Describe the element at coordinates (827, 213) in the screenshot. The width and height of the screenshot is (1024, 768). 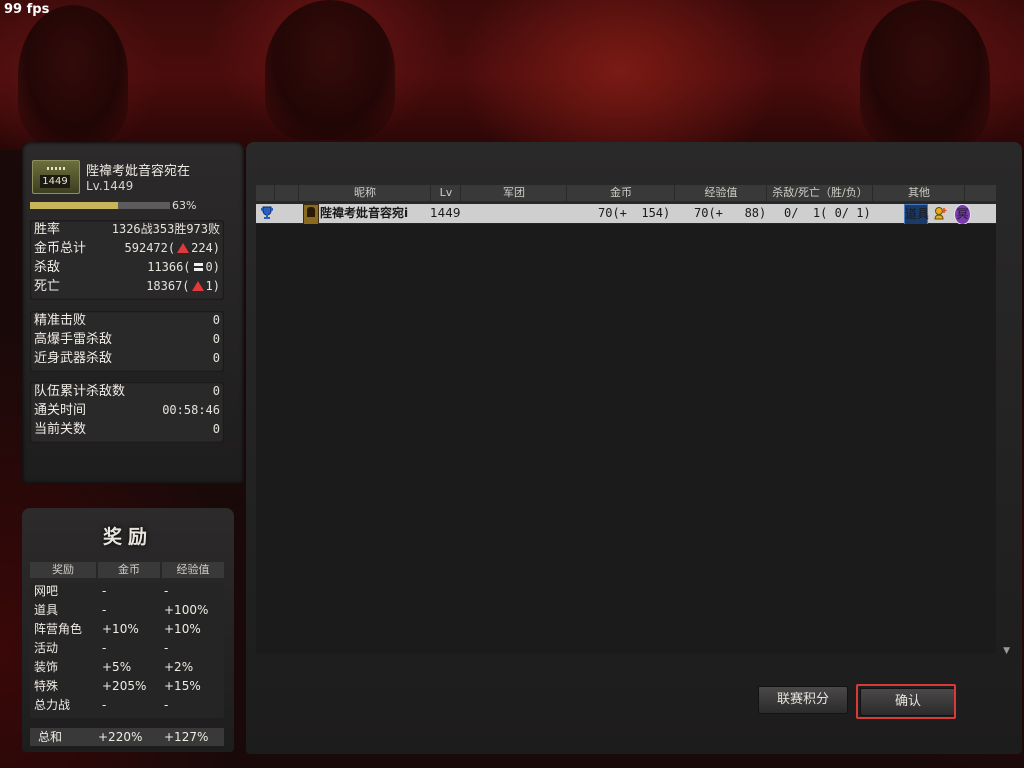
I see `row-kd: 0/ 1( 0/ 1)` at that location.